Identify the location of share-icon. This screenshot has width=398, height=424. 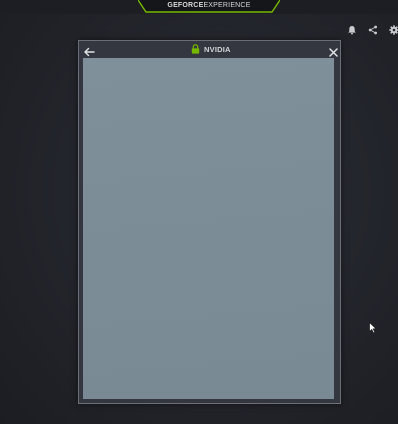
(373, 30).